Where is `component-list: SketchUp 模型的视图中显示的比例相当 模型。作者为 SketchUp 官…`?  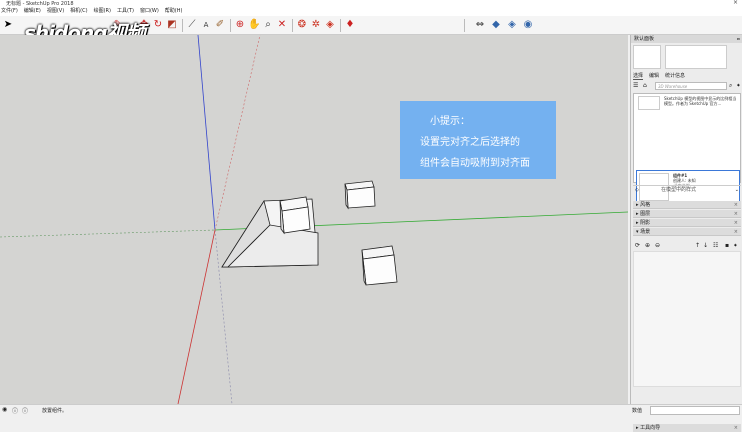 component-list: SketchUp 模型的视图中显示的比例相当 模型。作者为 SketchUp 官… is located at coordinates (687, 148).